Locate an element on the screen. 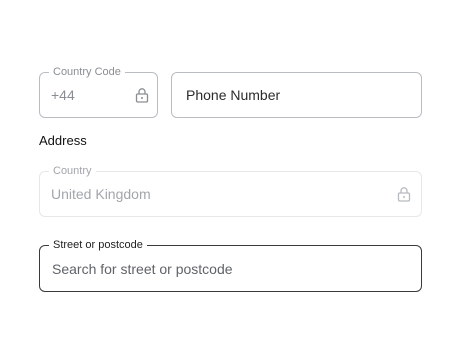 Image resolution: width=460 pixels, height=360 pixels. country-label: Country is located at coordinates (72, 171).